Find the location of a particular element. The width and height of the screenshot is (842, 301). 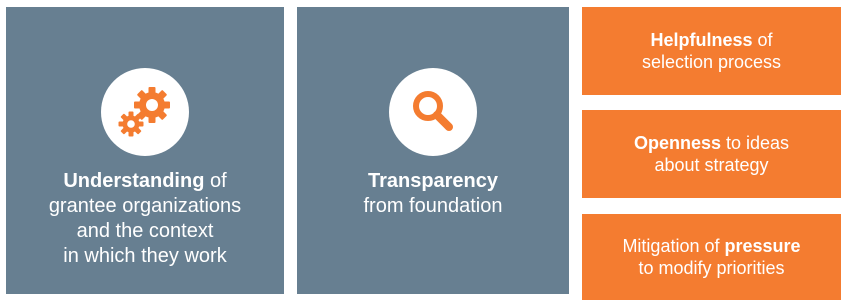

icon-circle-transparency is located at coordinates (433, 112).